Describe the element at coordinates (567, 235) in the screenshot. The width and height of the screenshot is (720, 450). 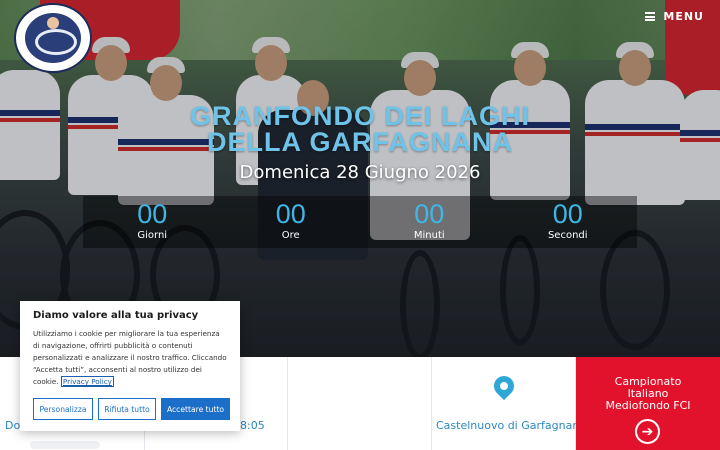
I see `countdown-label: Secondi` at that location.